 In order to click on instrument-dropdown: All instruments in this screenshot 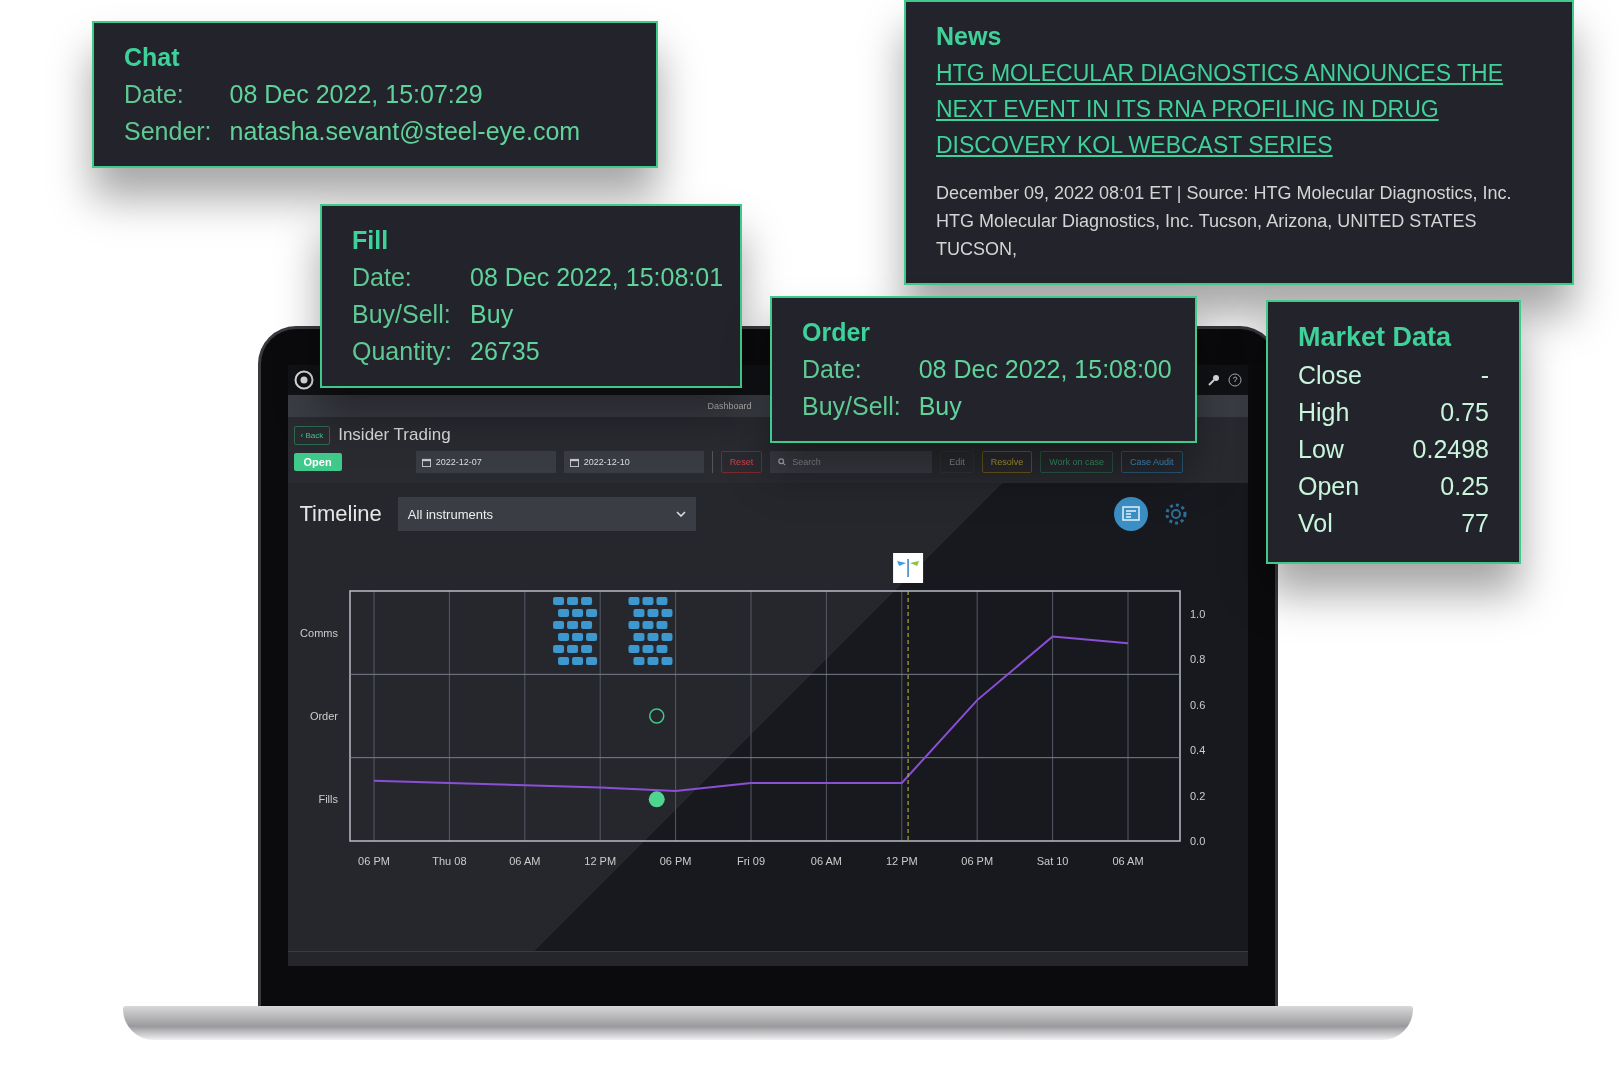, I will do `click(546, 514)`.